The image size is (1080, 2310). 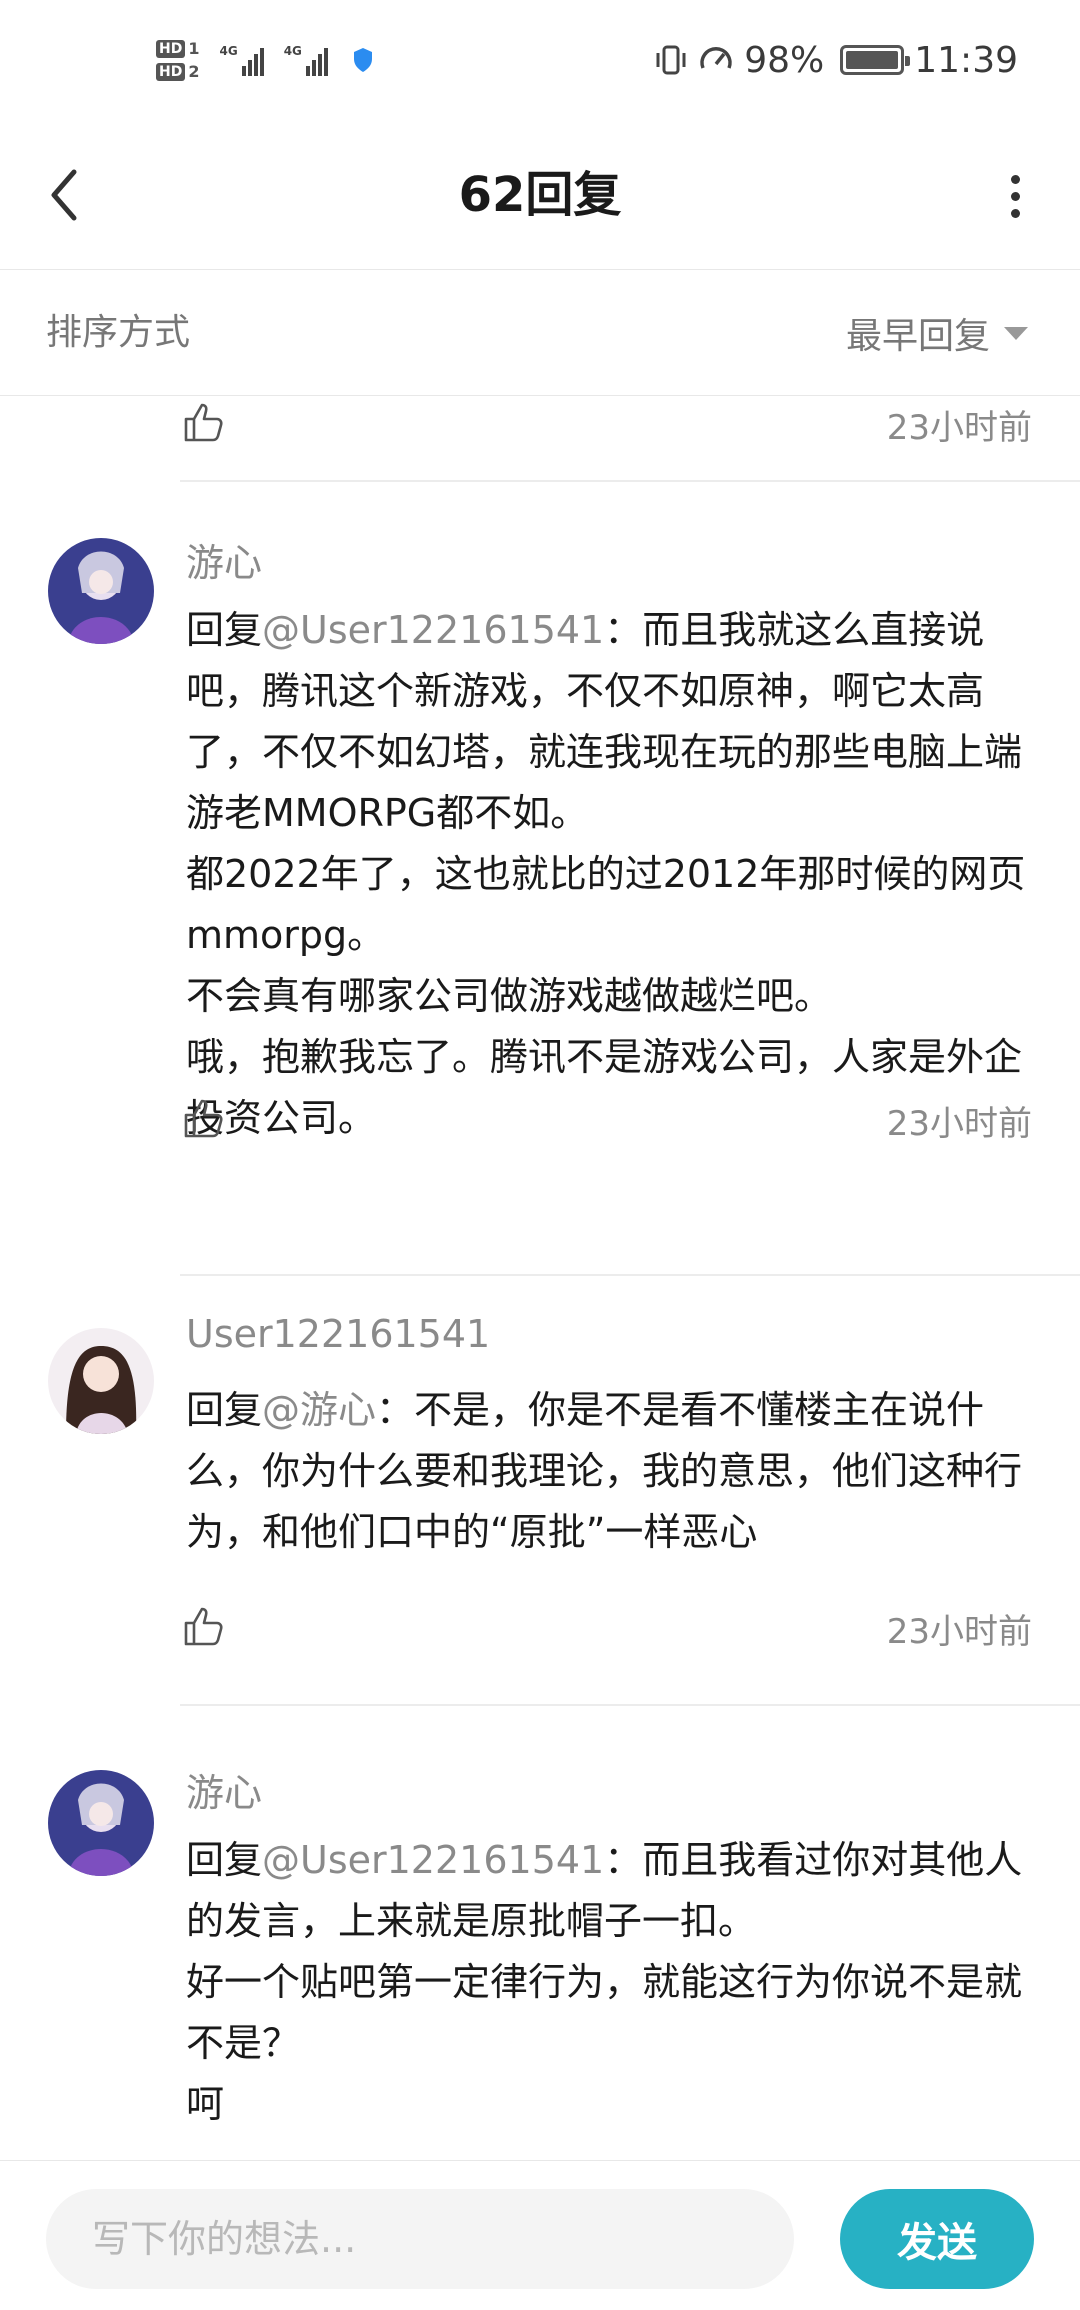 I want to click on page-title: 62回复, so click(x=540, y=195).